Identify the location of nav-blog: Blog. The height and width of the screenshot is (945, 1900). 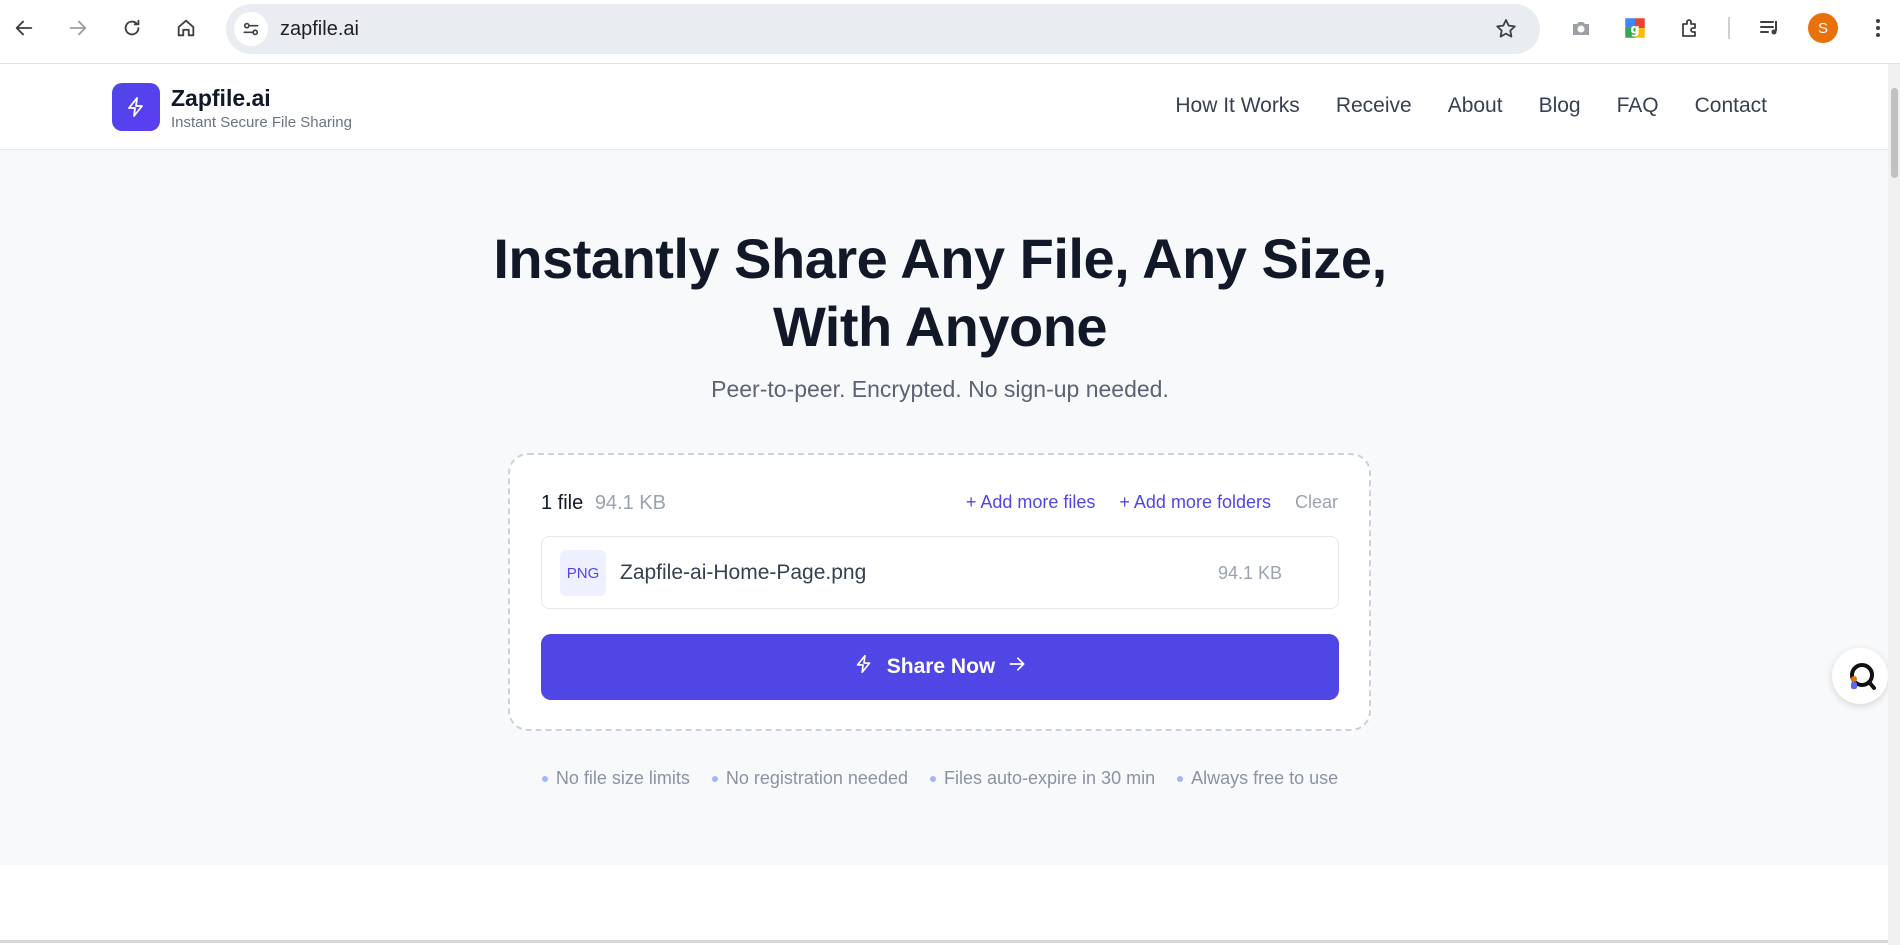
(1560, 106).